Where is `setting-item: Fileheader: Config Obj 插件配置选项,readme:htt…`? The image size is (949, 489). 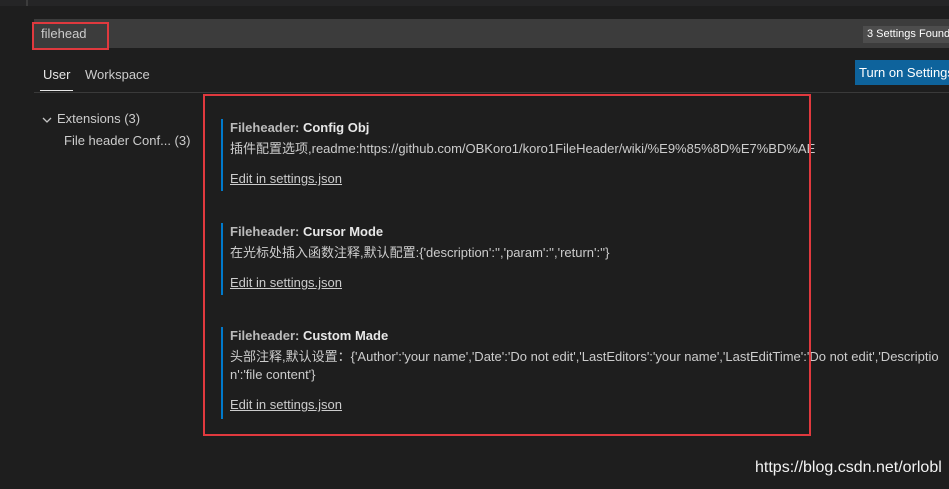
setting-item: Fileheader: Config Obj 插件配置选项,readme:htt… is located at coordinates (585, 155).